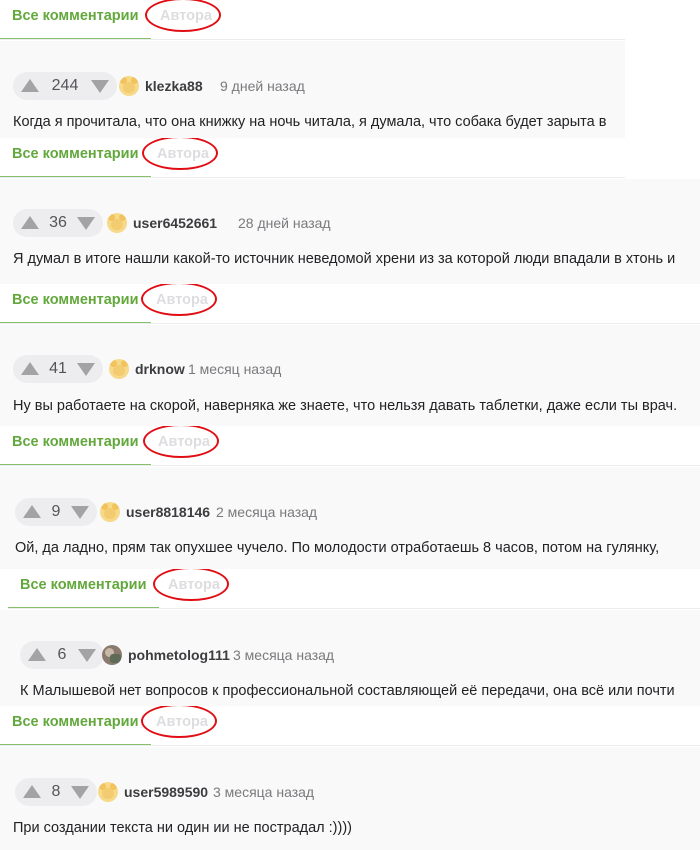  I want to click on rating-value: 244, so click(65, 85).